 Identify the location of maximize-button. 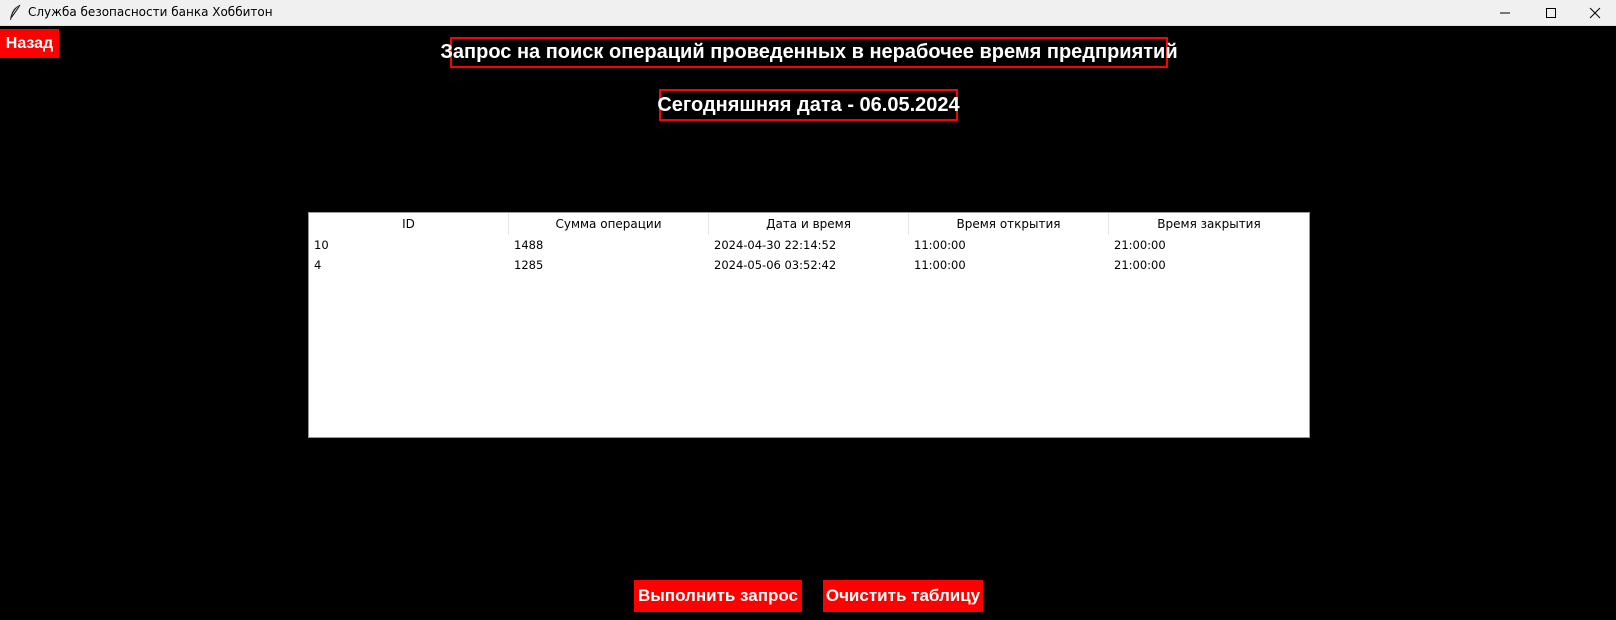
(1551, 13).